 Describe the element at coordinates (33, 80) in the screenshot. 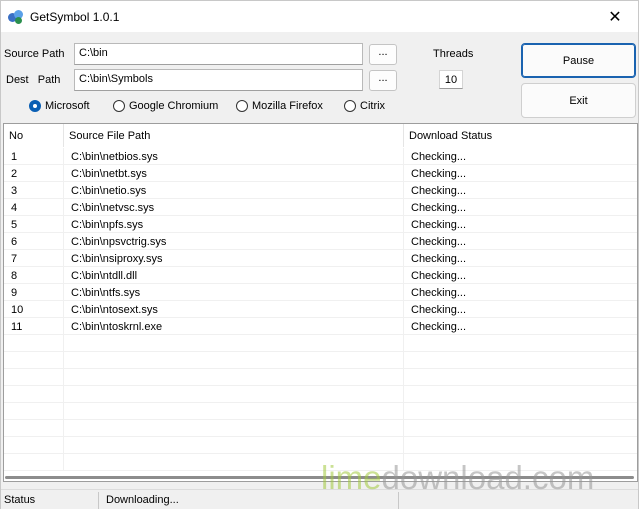

I see `dest-path-label: Dest Path` at that location.